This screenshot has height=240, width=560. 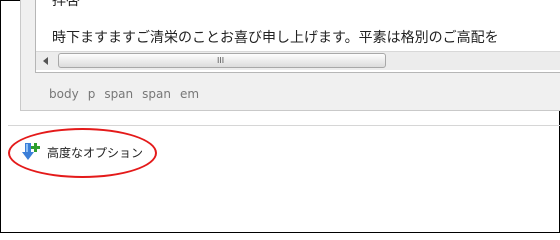 I want to click on advanced-options-toggle: 高度なオプション, so click(x=82, y=152).